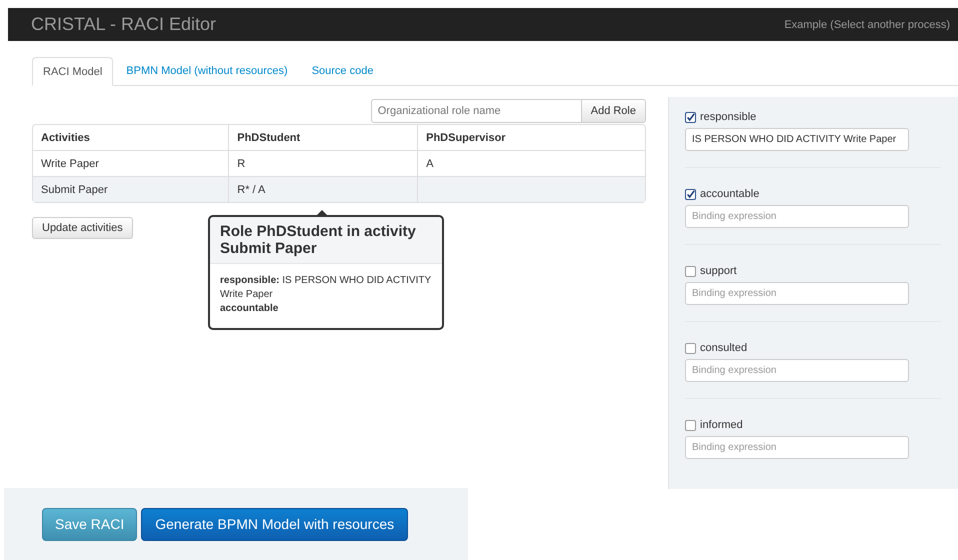  What do you see at coordinates (342, 71) in the screenshot?
I see `tab: Source code` at bounding box center [342, 71].